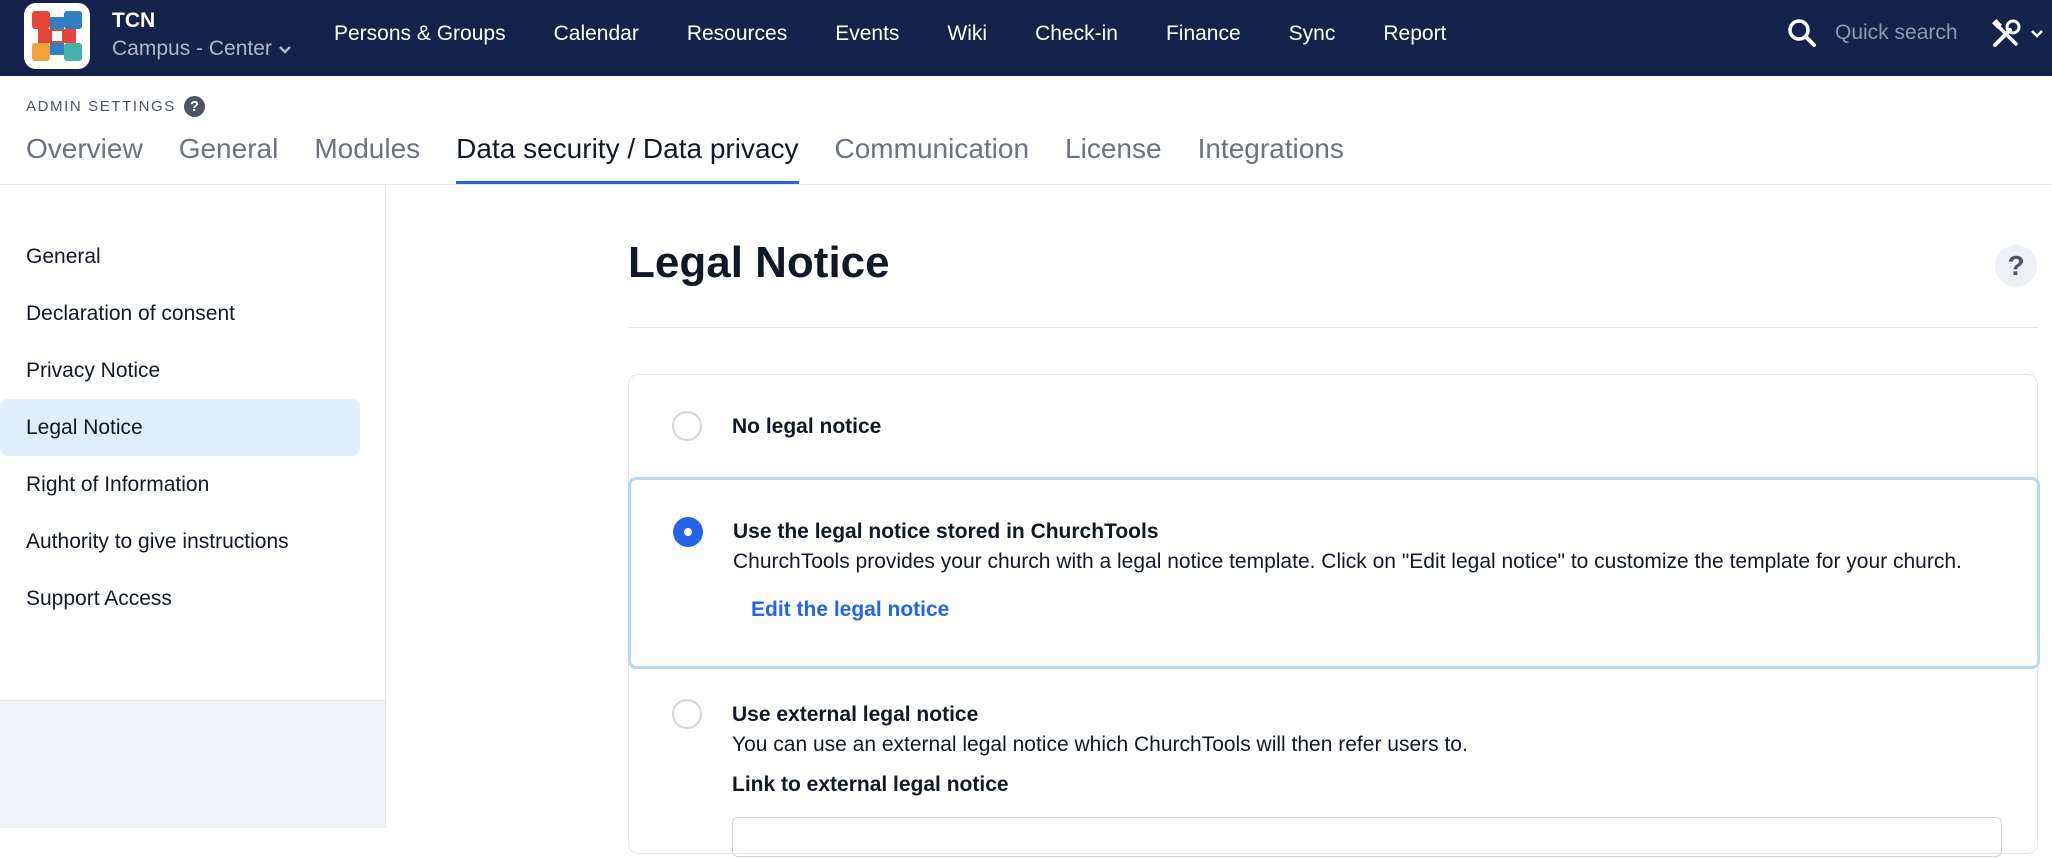 This screenshot has width=2052, height=859. What do you see at coordinates (134, 20) in the screenshot?
I see `org-name: TCN` at bounding box center [134, 20].